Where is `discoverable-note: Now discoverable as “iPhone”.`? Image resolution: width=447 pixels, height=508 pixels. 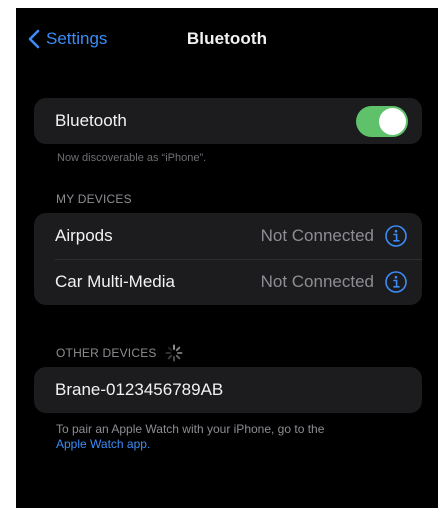 discoverable-note: Now discoverable as “iPhone”. is located at coordinates (132, 158).